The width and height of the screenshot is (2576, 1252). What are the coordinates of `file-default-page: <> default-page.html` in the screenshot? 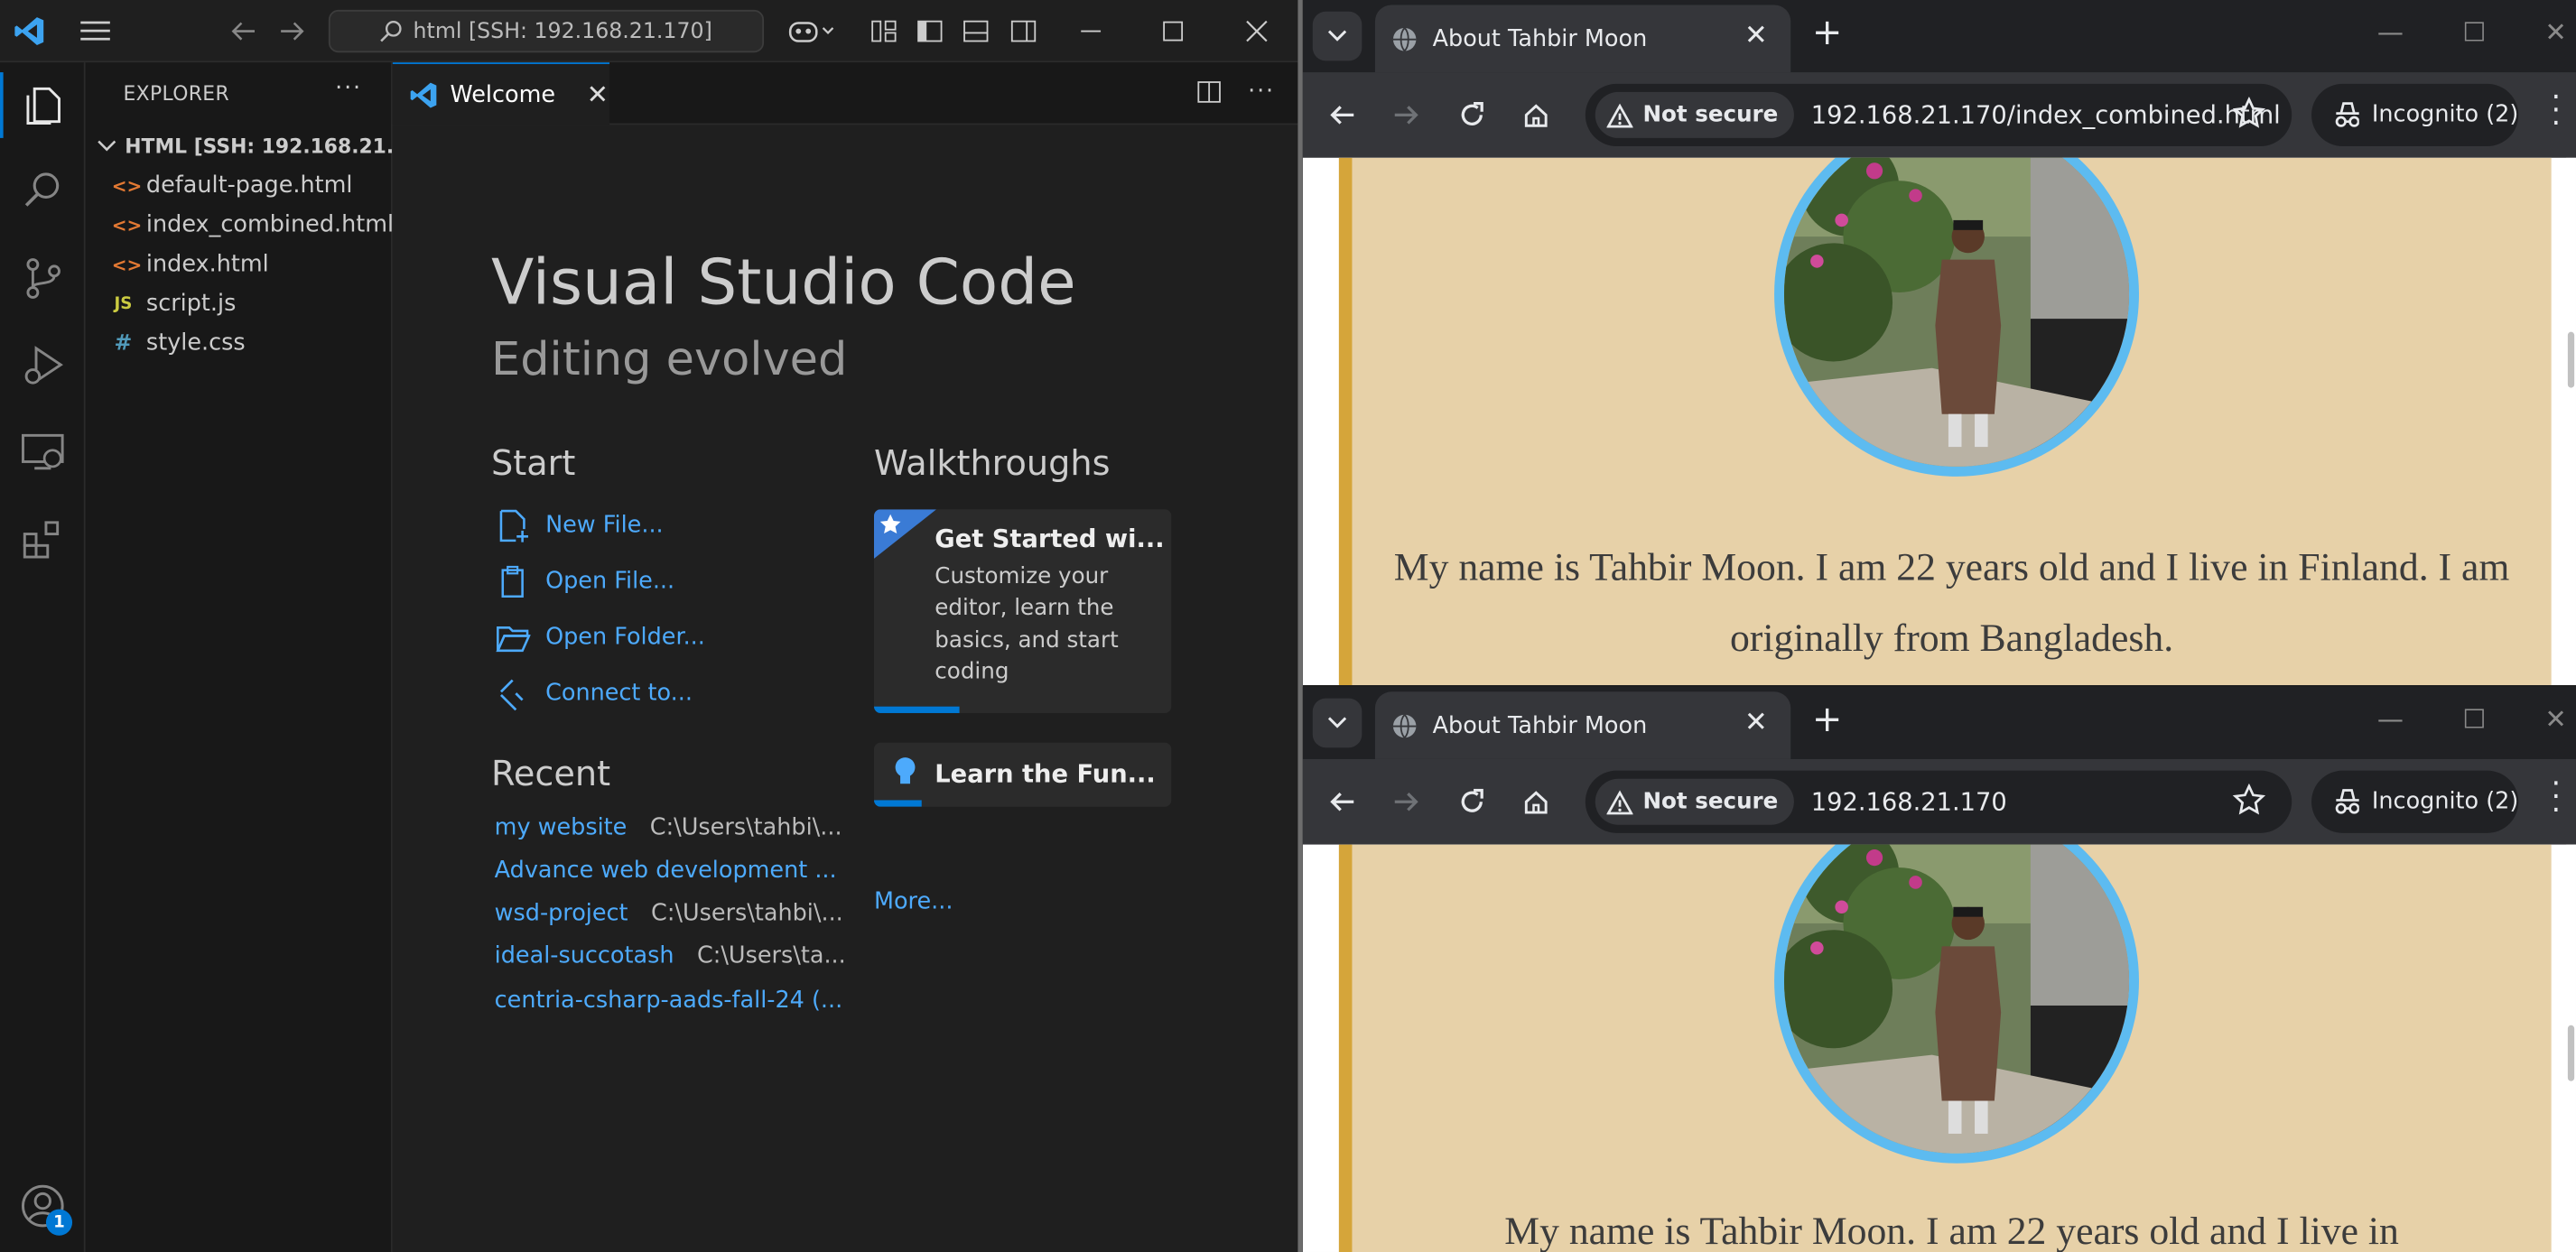 It's located at (232, 186).